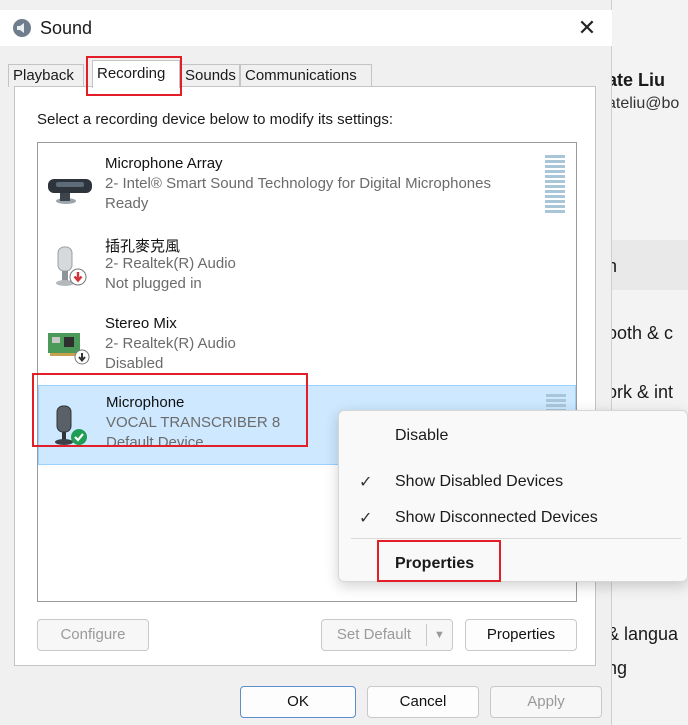 The height and width of the screenshot is (725, 688). What do you see at coordinates (479, 481) in the screenshot?
I see `menu-item-label: Show Disabled Devices` at bounding box center [479, 481].